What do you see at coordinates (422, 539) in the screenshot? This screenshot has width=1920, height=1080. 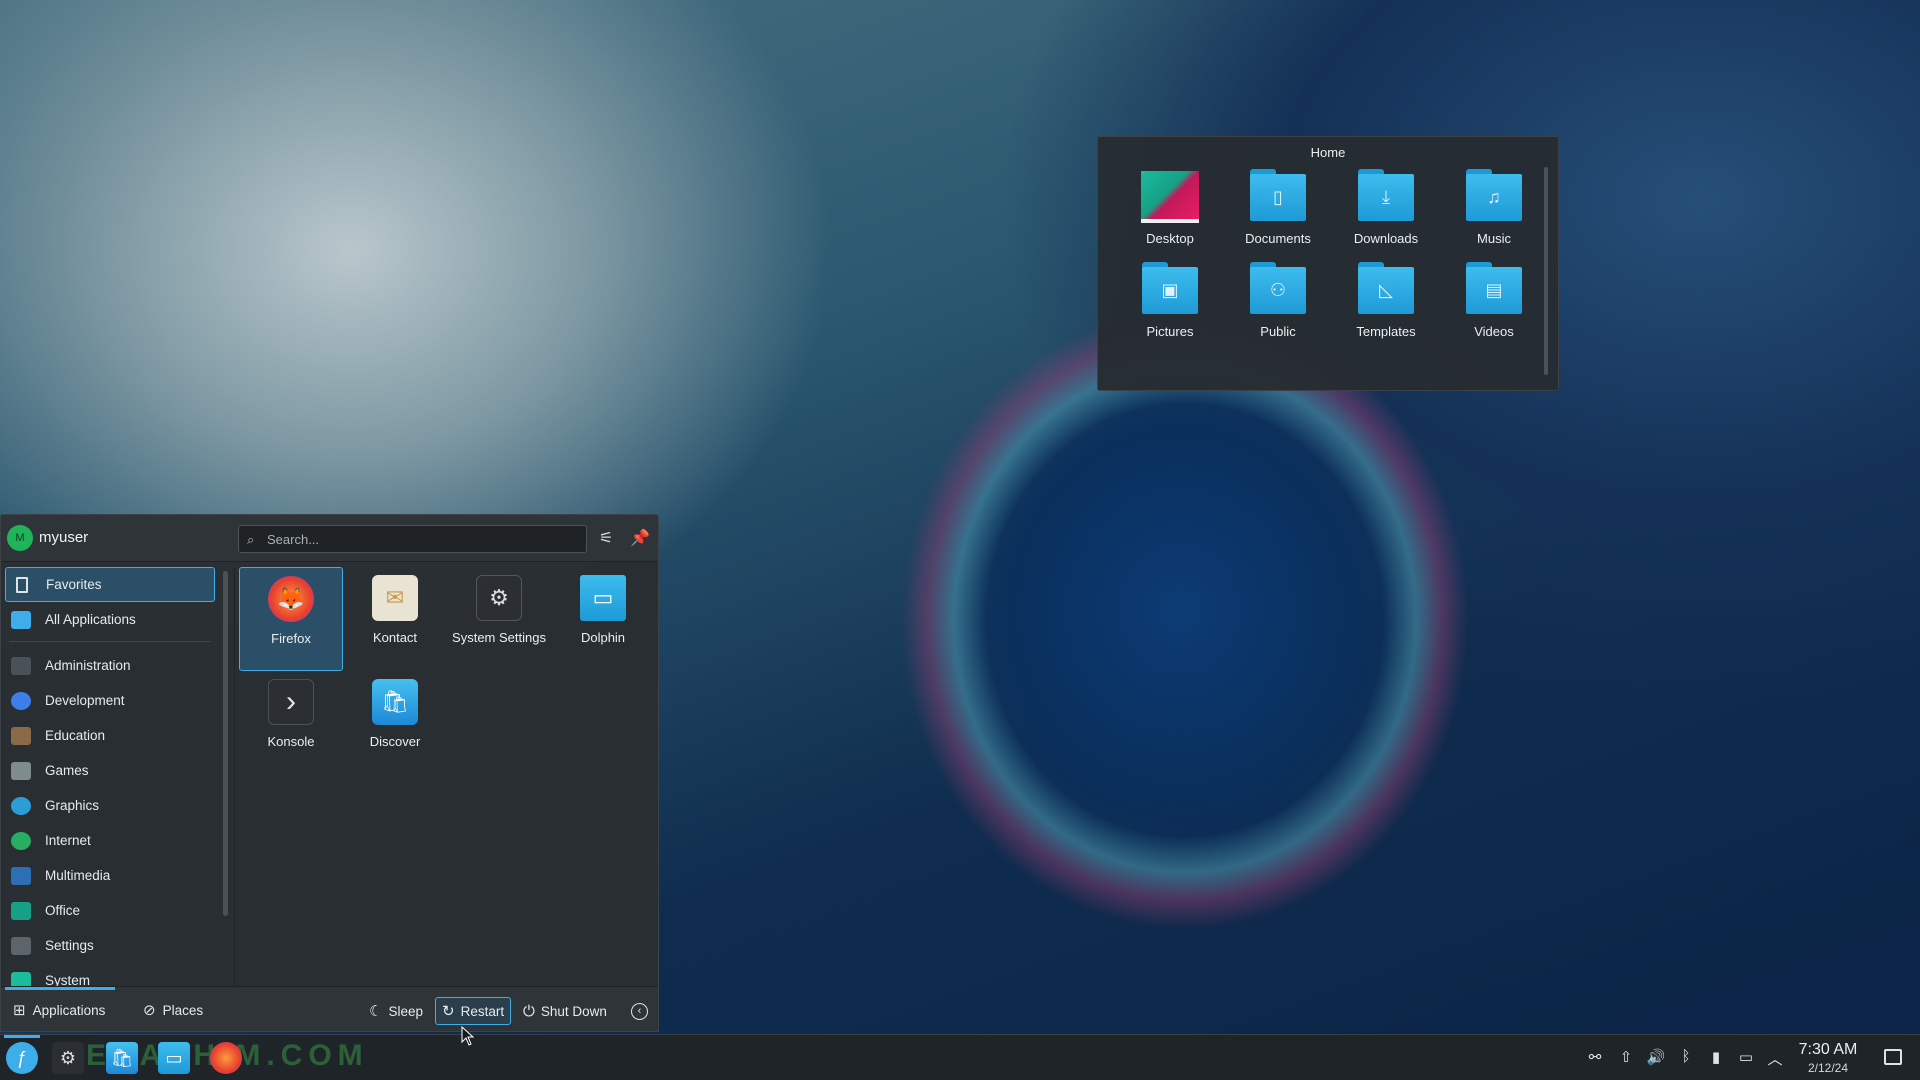 I see `search-input` at bounding box center [422, 539].